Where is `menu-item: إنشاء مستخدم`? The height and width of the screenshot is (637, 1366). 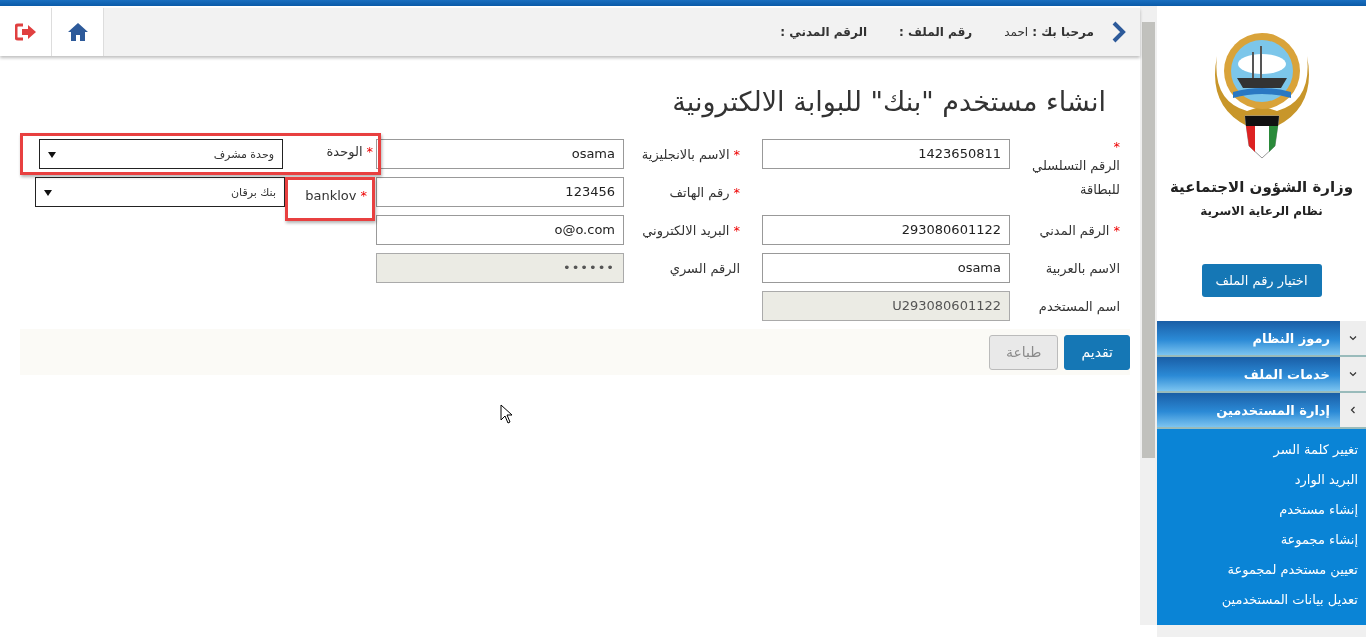 menu-item: إنشاء مستخدم is located at coordinates (1261, 510).